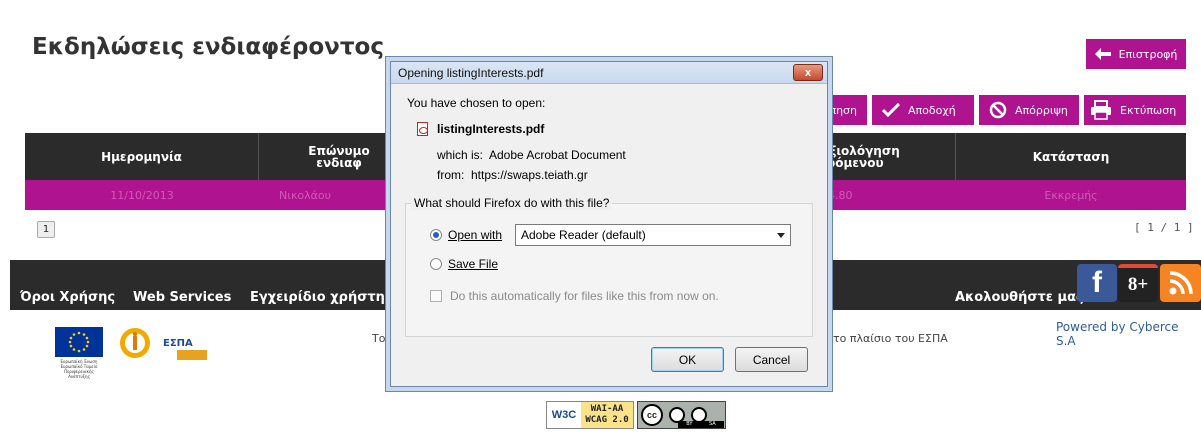 The height and width of the screenshot is (436, 1201). I want to click on open-with-label: Open with, so click(475, 235).